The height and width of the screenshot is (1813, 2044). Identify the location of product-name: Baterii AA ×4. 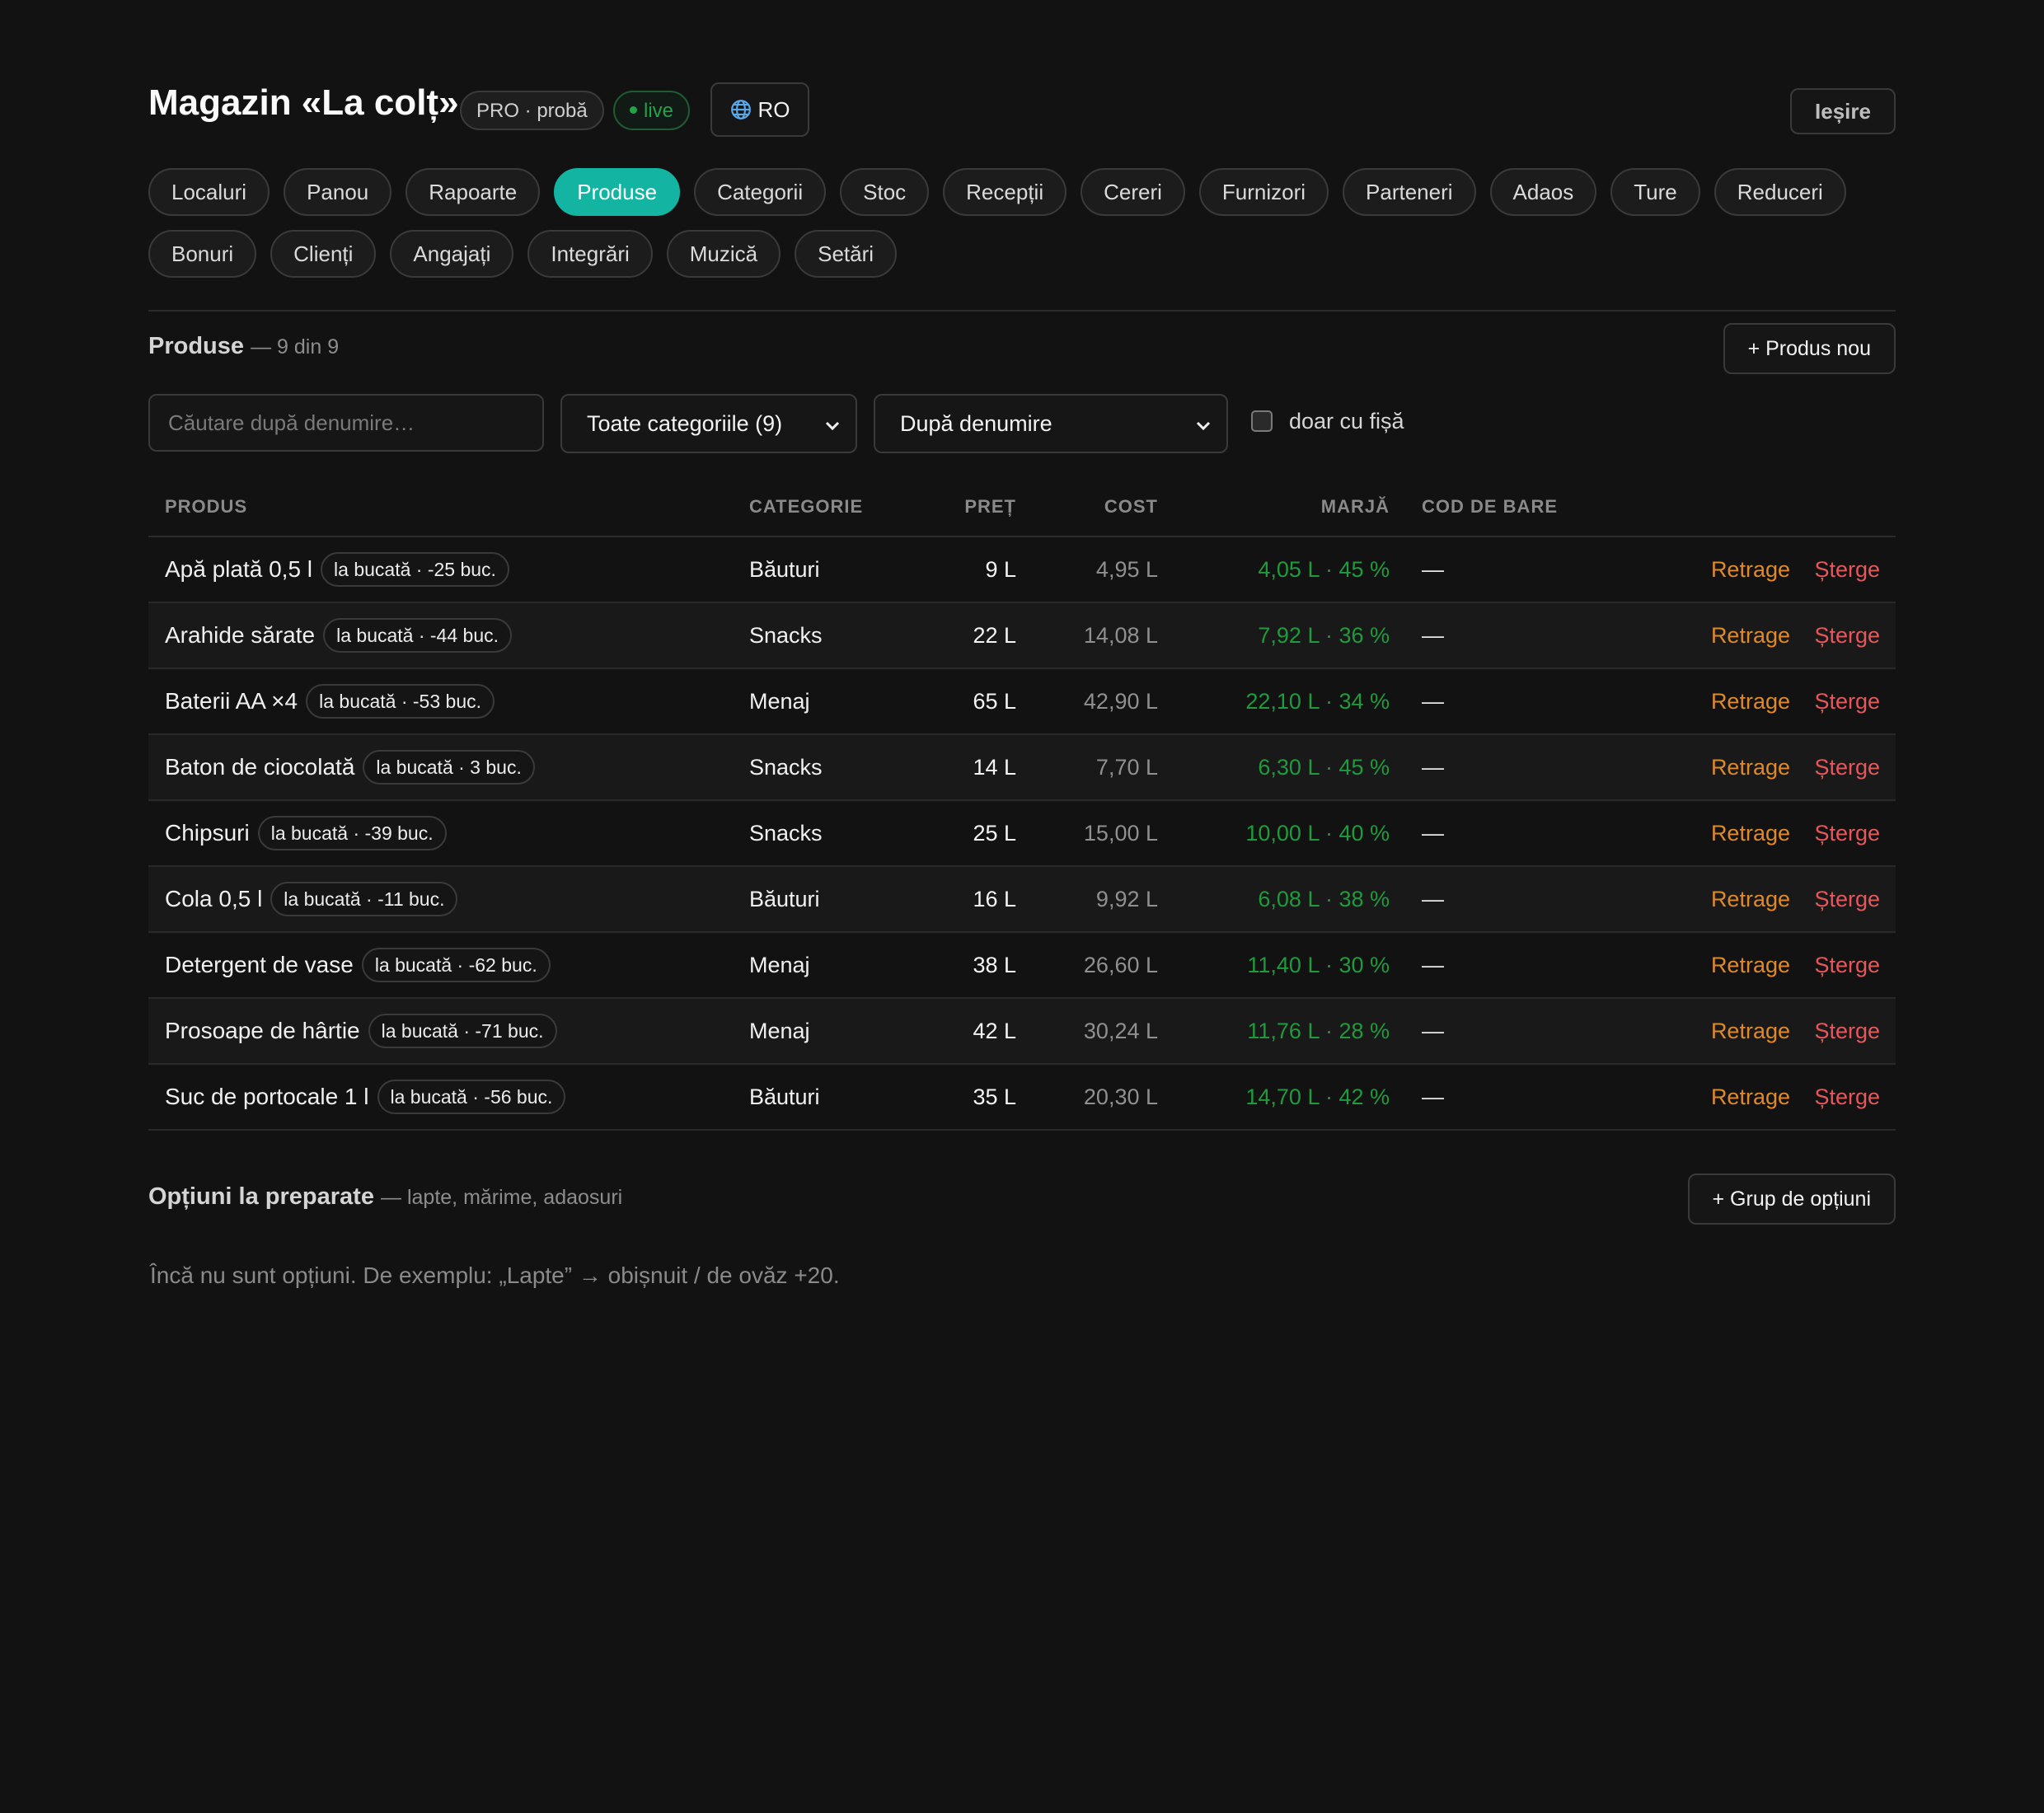
(231, 701).